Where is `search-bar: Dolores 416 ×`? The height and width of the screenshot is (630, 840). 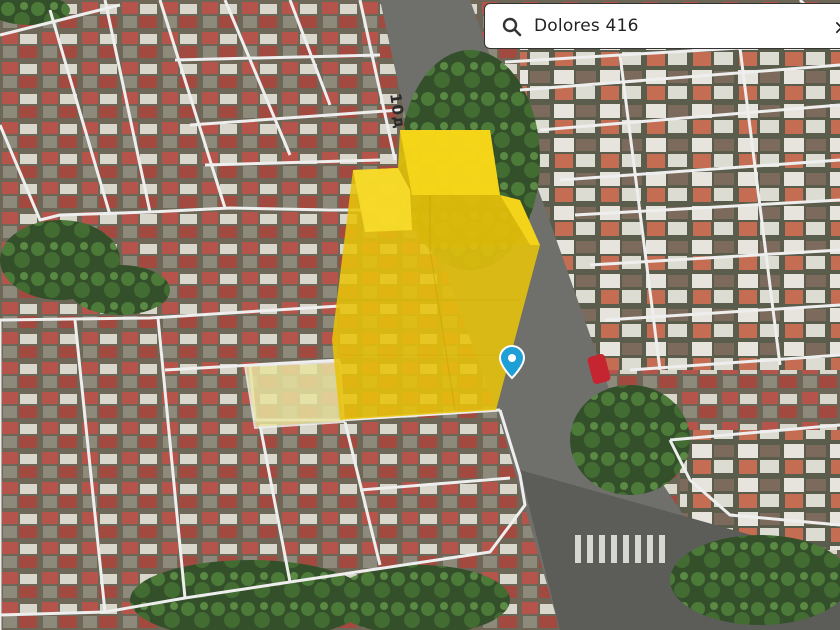 search-bar: Dolores 416 × is located at coordinates (662, 26).